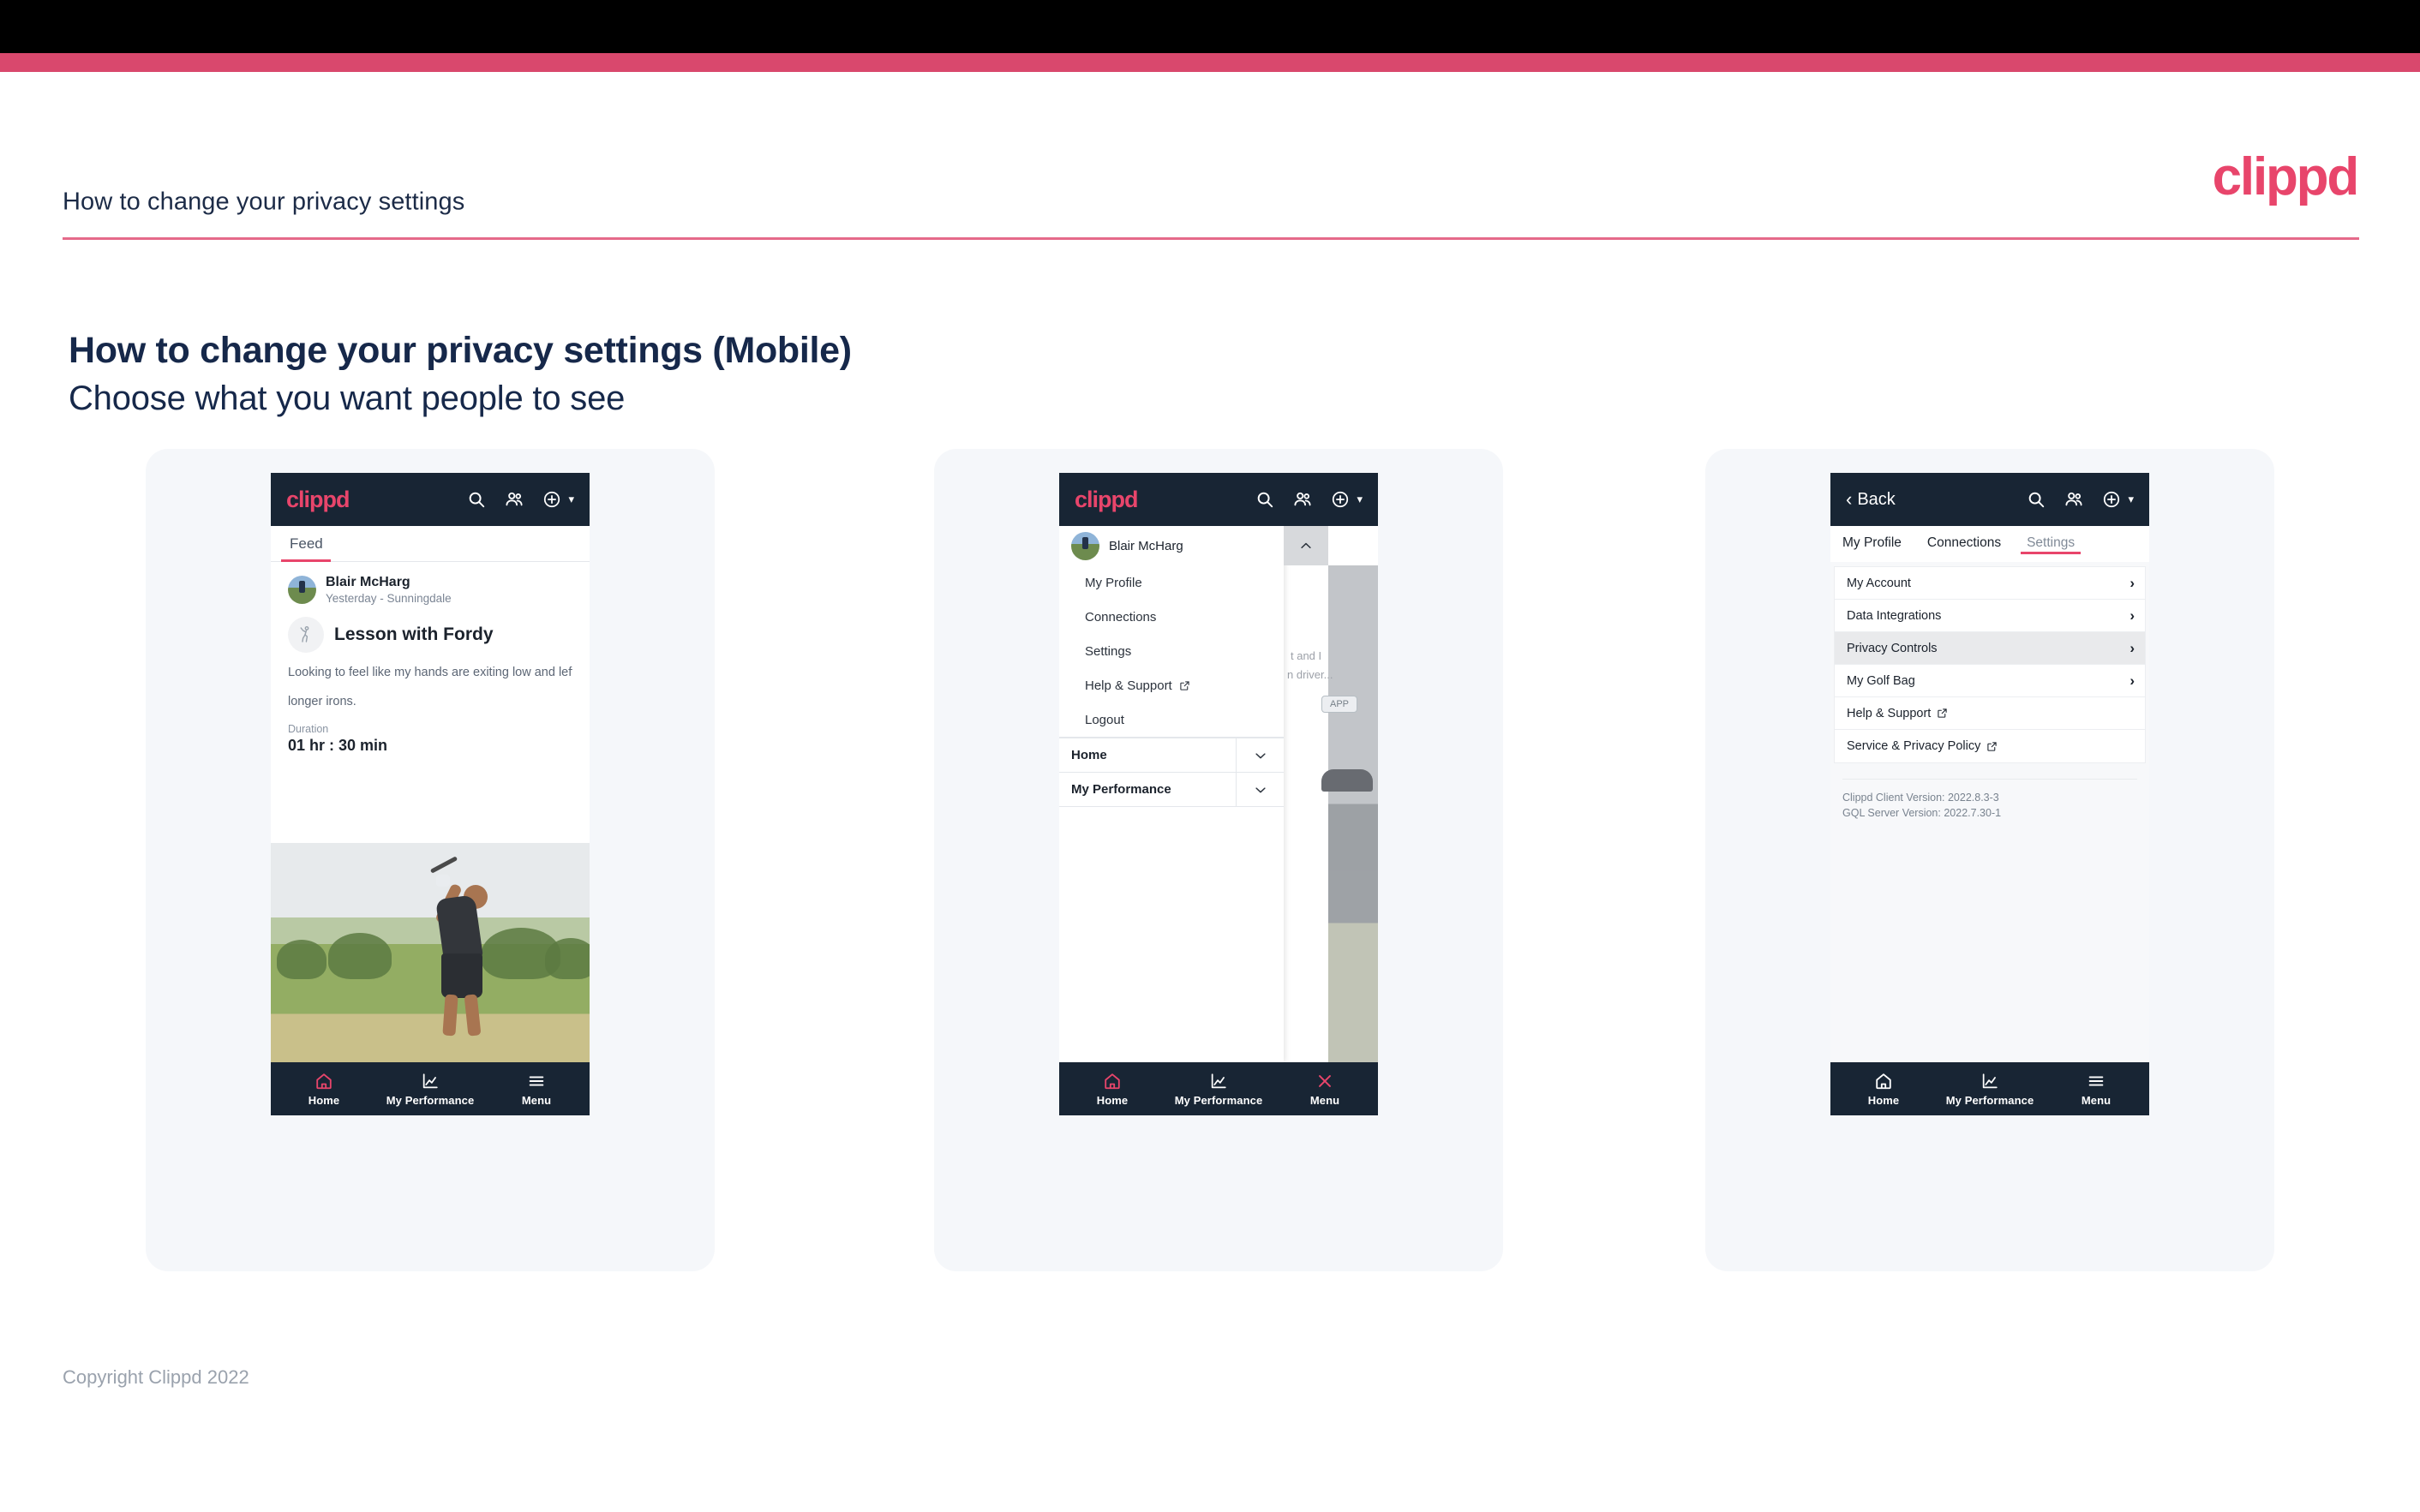 This screenshot has height=1512, width=2420. I want to click on bottom-nav-home-label: Home, so click(324, 1100).